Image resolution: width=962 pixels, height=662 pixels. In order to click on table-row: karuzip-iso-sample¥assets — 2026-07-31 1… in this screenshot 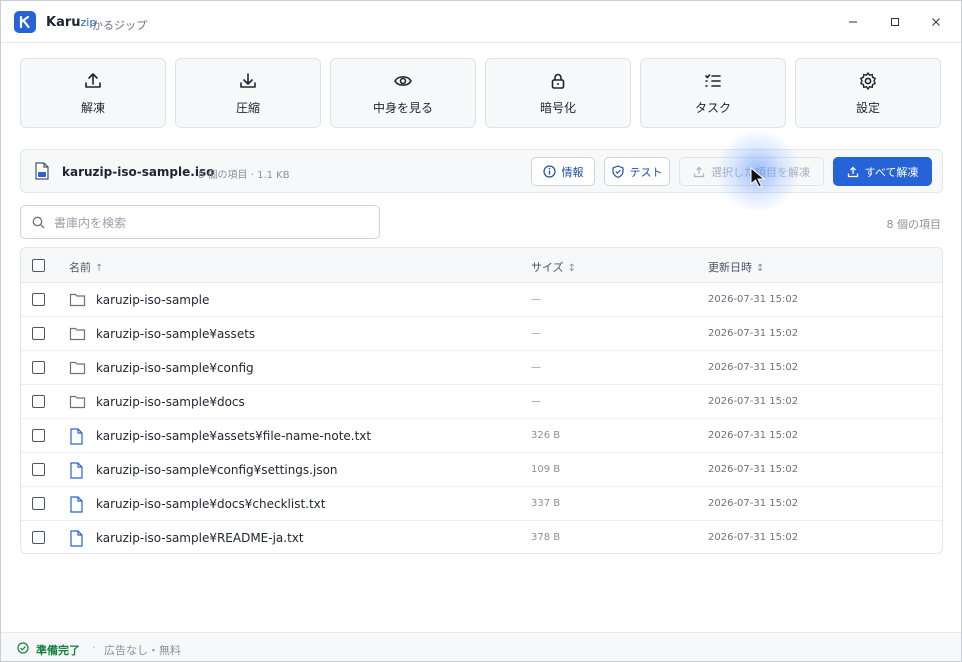, I will do `click(481, 334)`.